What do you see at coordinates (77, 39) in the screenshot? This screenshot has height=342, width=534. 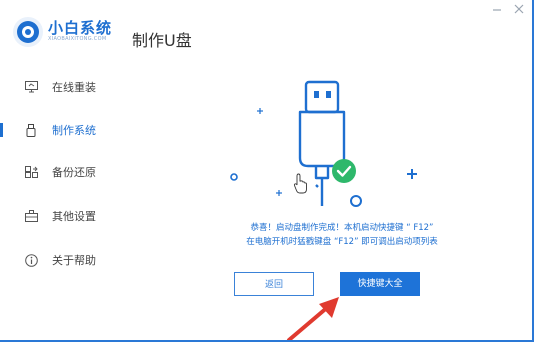 I see `brand-subtitle: XIAOBAIXITONG.COM` at bounding box center [77, 39].